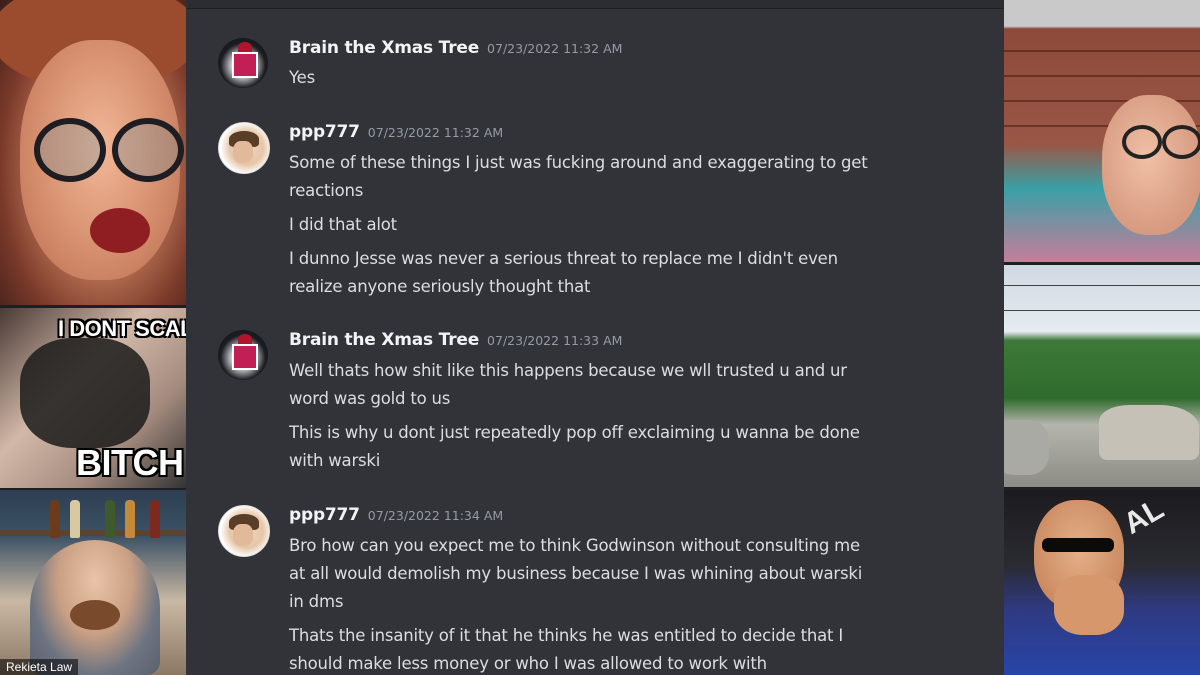 The image size is (1200, 675). What do you see at coordinates (85, 393) in the screenshot?
I see `meme-image` at bounding box center [85, 393].